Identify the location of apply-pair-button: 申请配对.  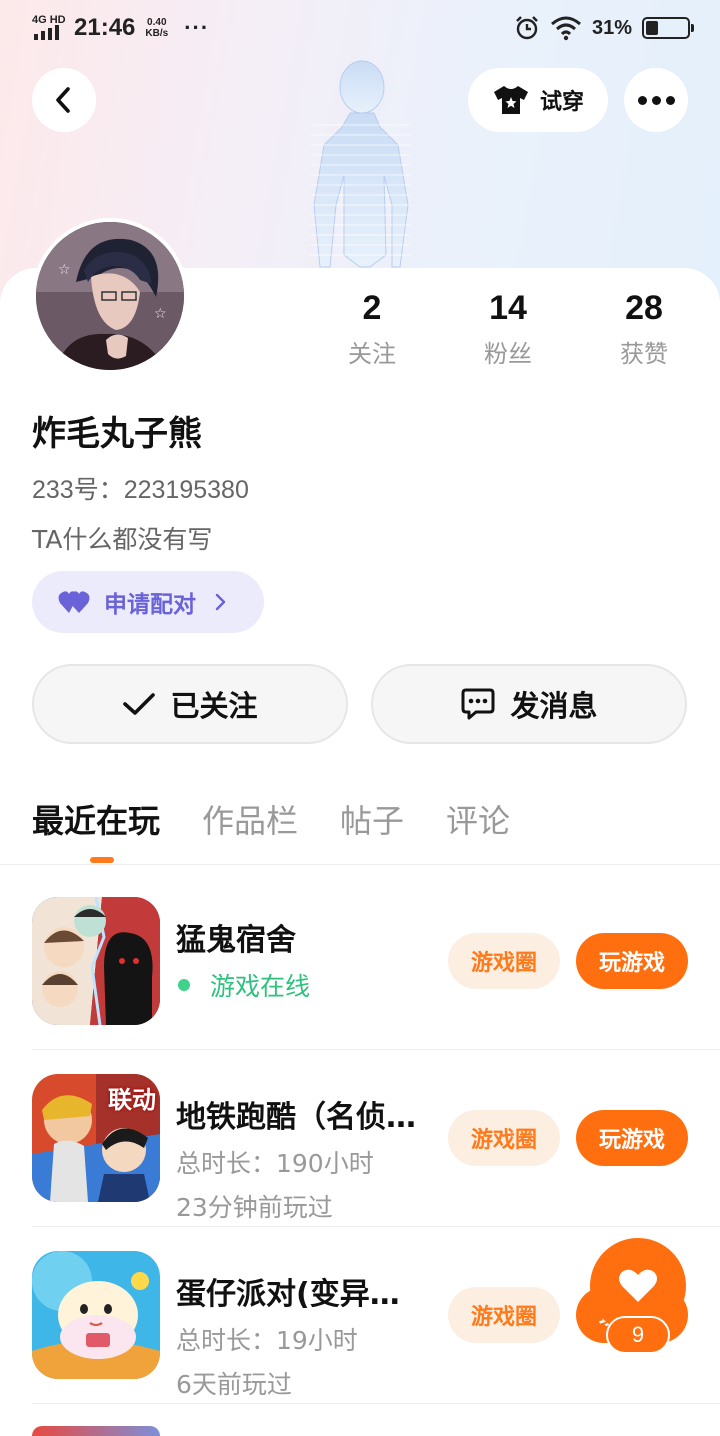
(148, 602).